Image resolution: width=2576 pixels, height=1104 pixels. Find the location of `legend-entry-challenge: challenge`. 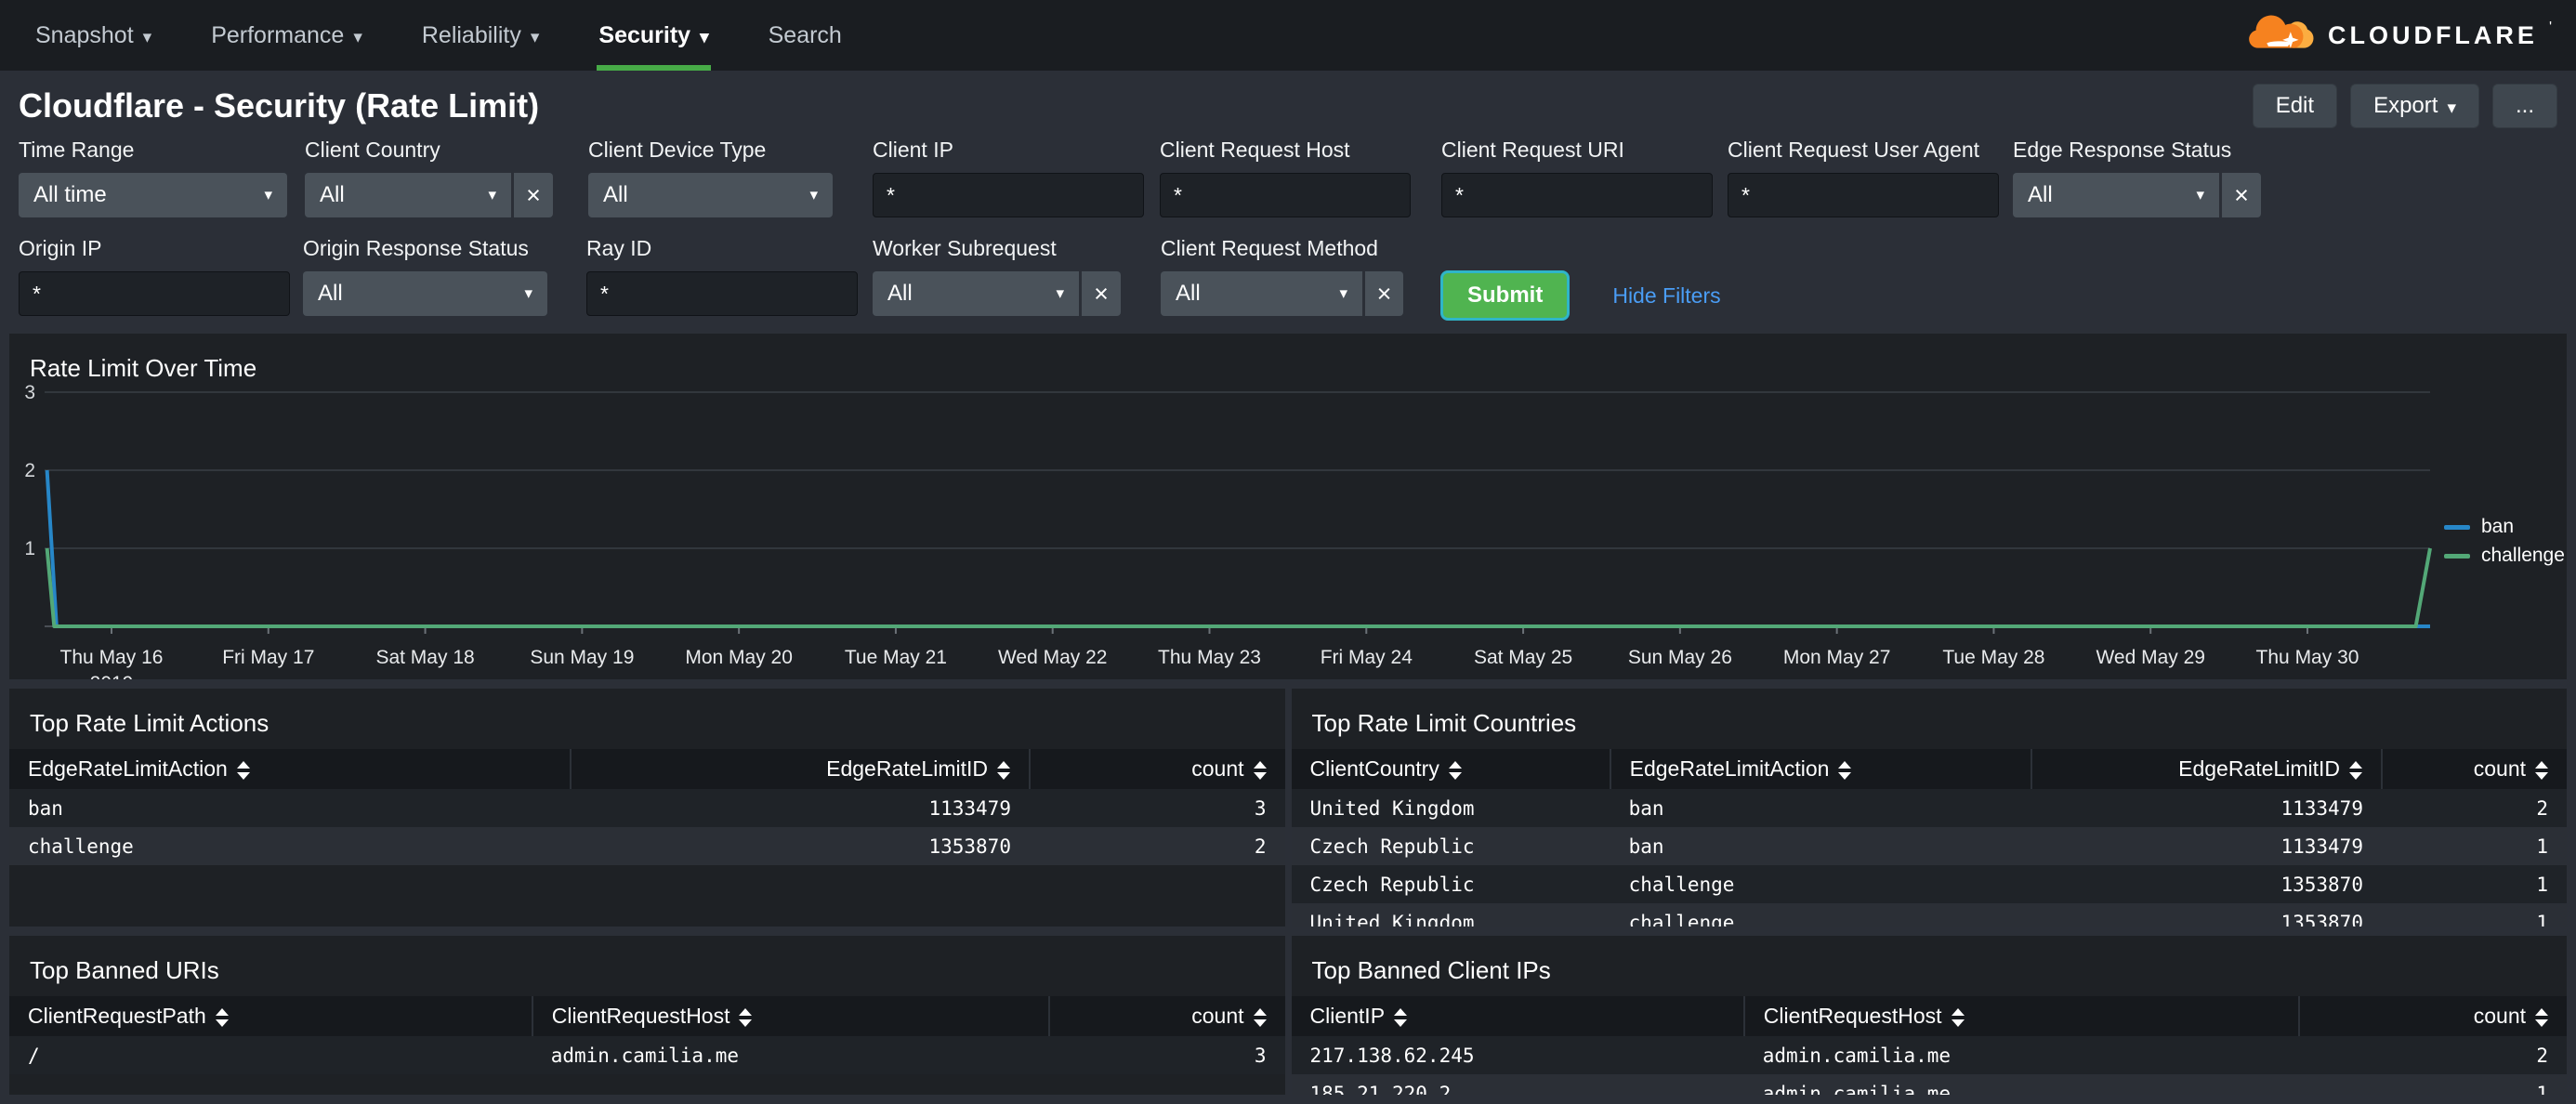

legend-entry-challenge: challenge is located at coordinates (2504, 556).